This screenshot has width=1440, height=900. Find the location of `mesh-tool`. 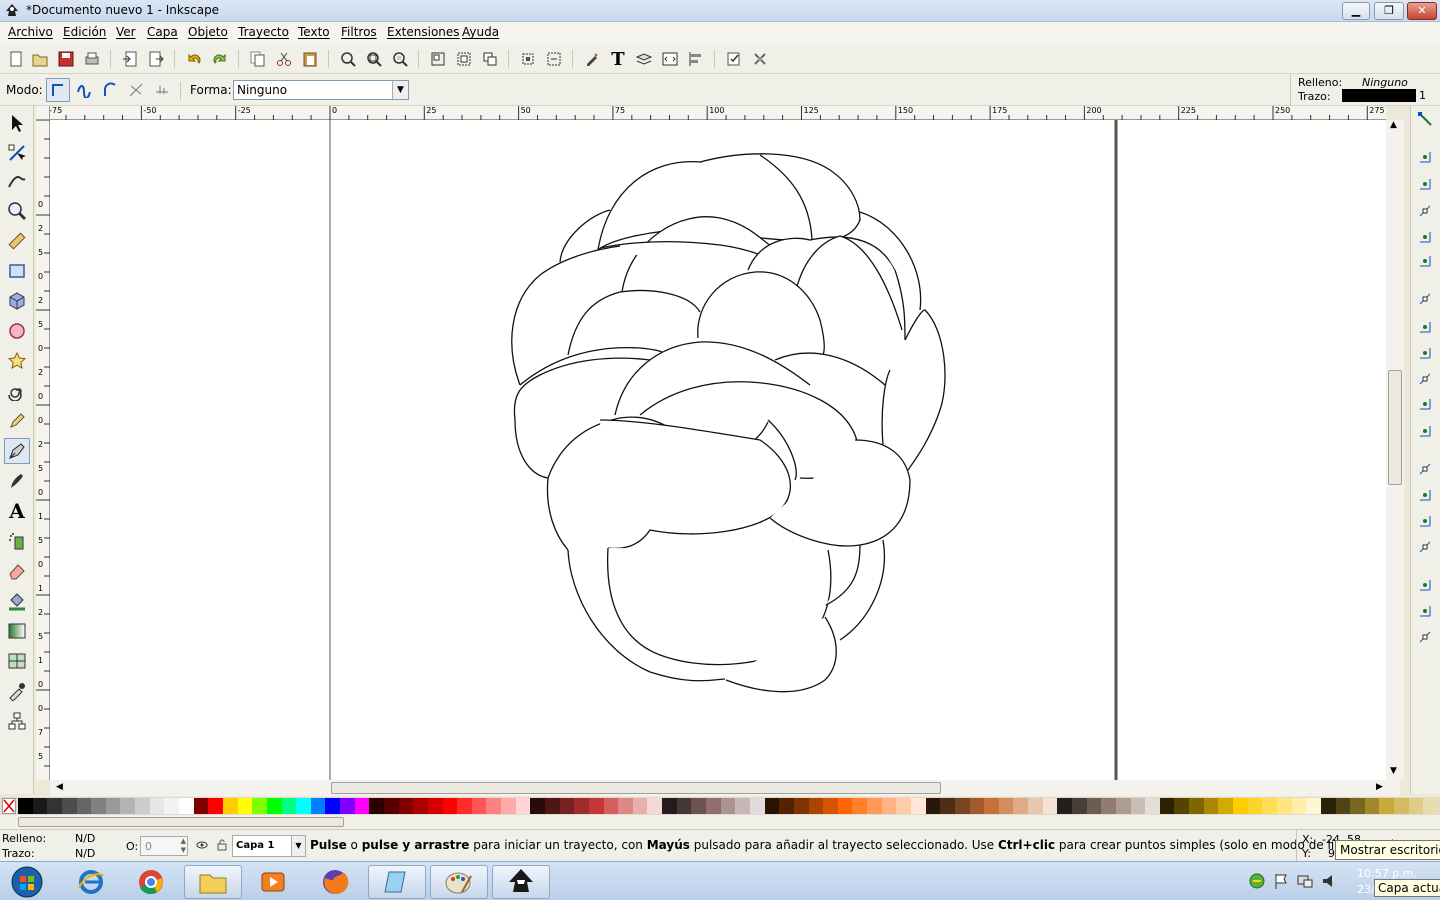

mesh-tool is located at coordinates (17, 661).